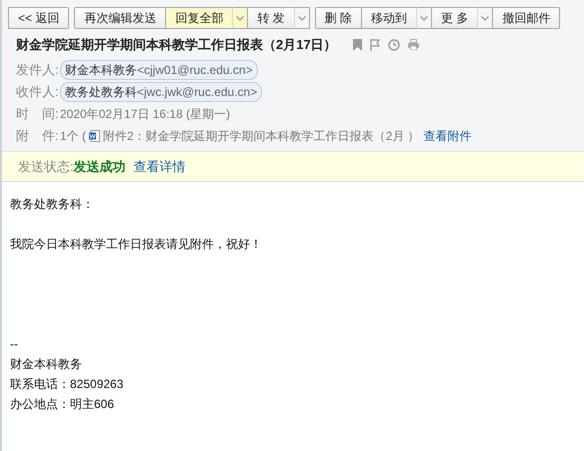 This screenshot has height=451, width=584. I want to click on bookmark-icon, so click(357, 44).